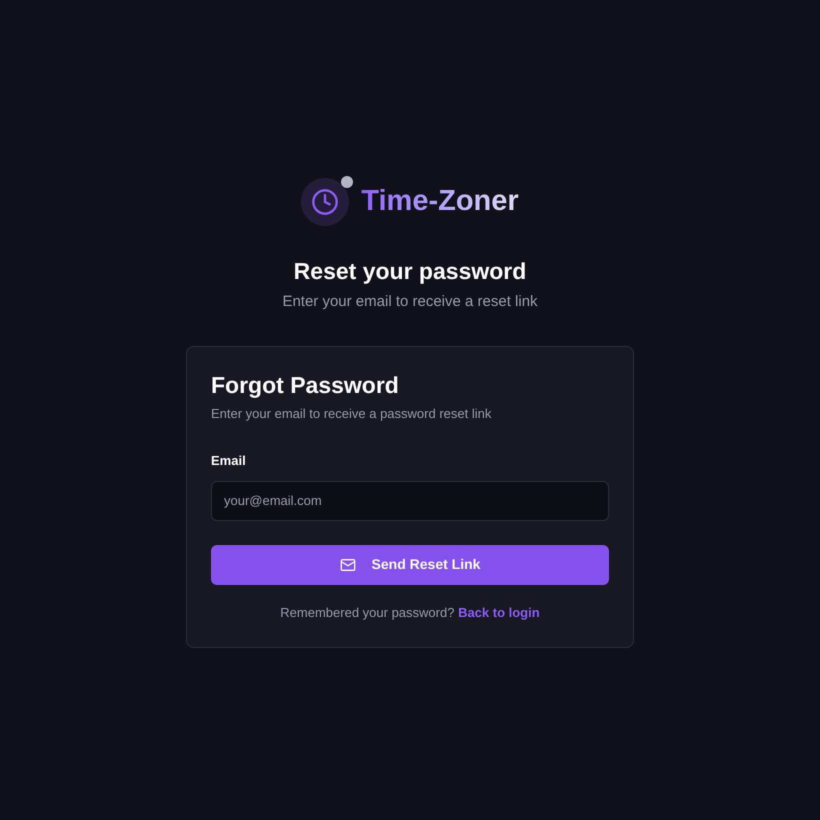 The image size is (820, 820). Describe the element at coordinates (499, 612) in the screenshot. I see `back-to-login-link: Back to login` at that location.